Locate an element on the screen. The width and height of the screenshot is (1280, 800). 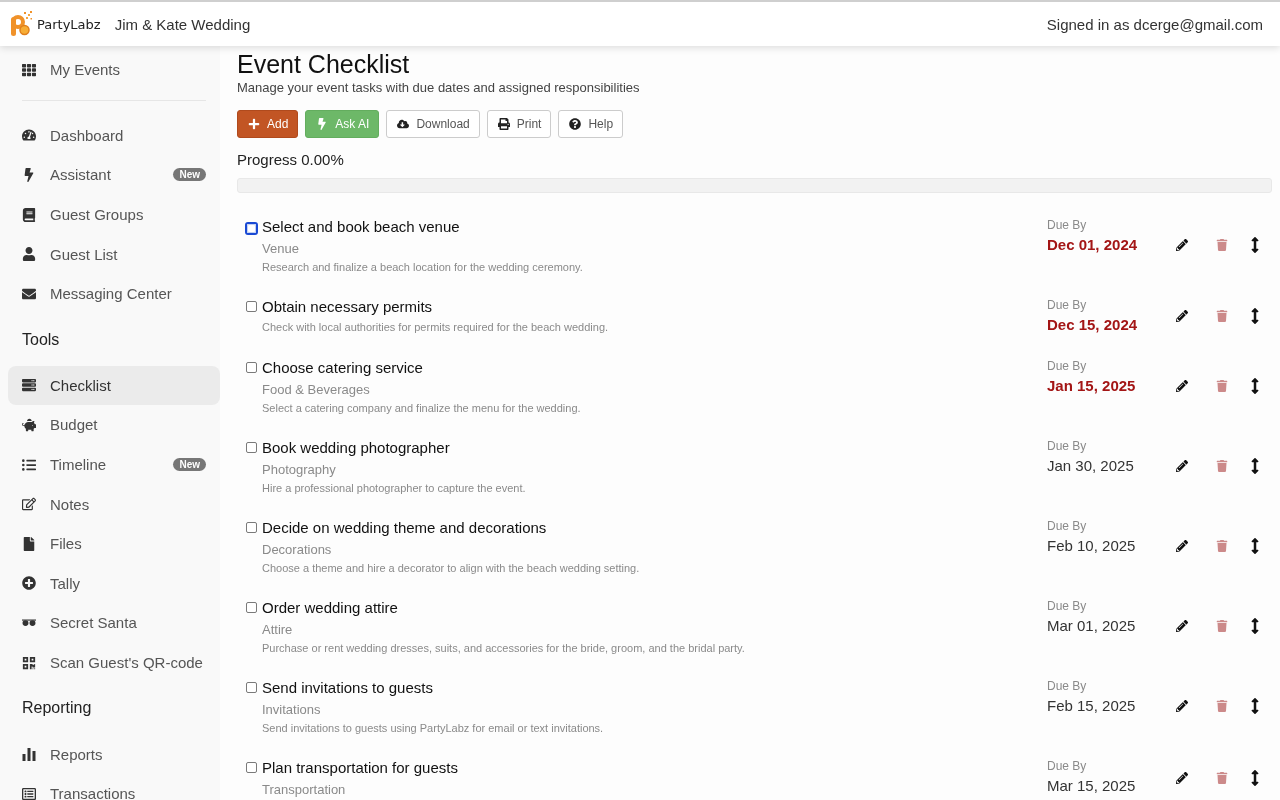
grid-icon is located at coordinates (29, 69).